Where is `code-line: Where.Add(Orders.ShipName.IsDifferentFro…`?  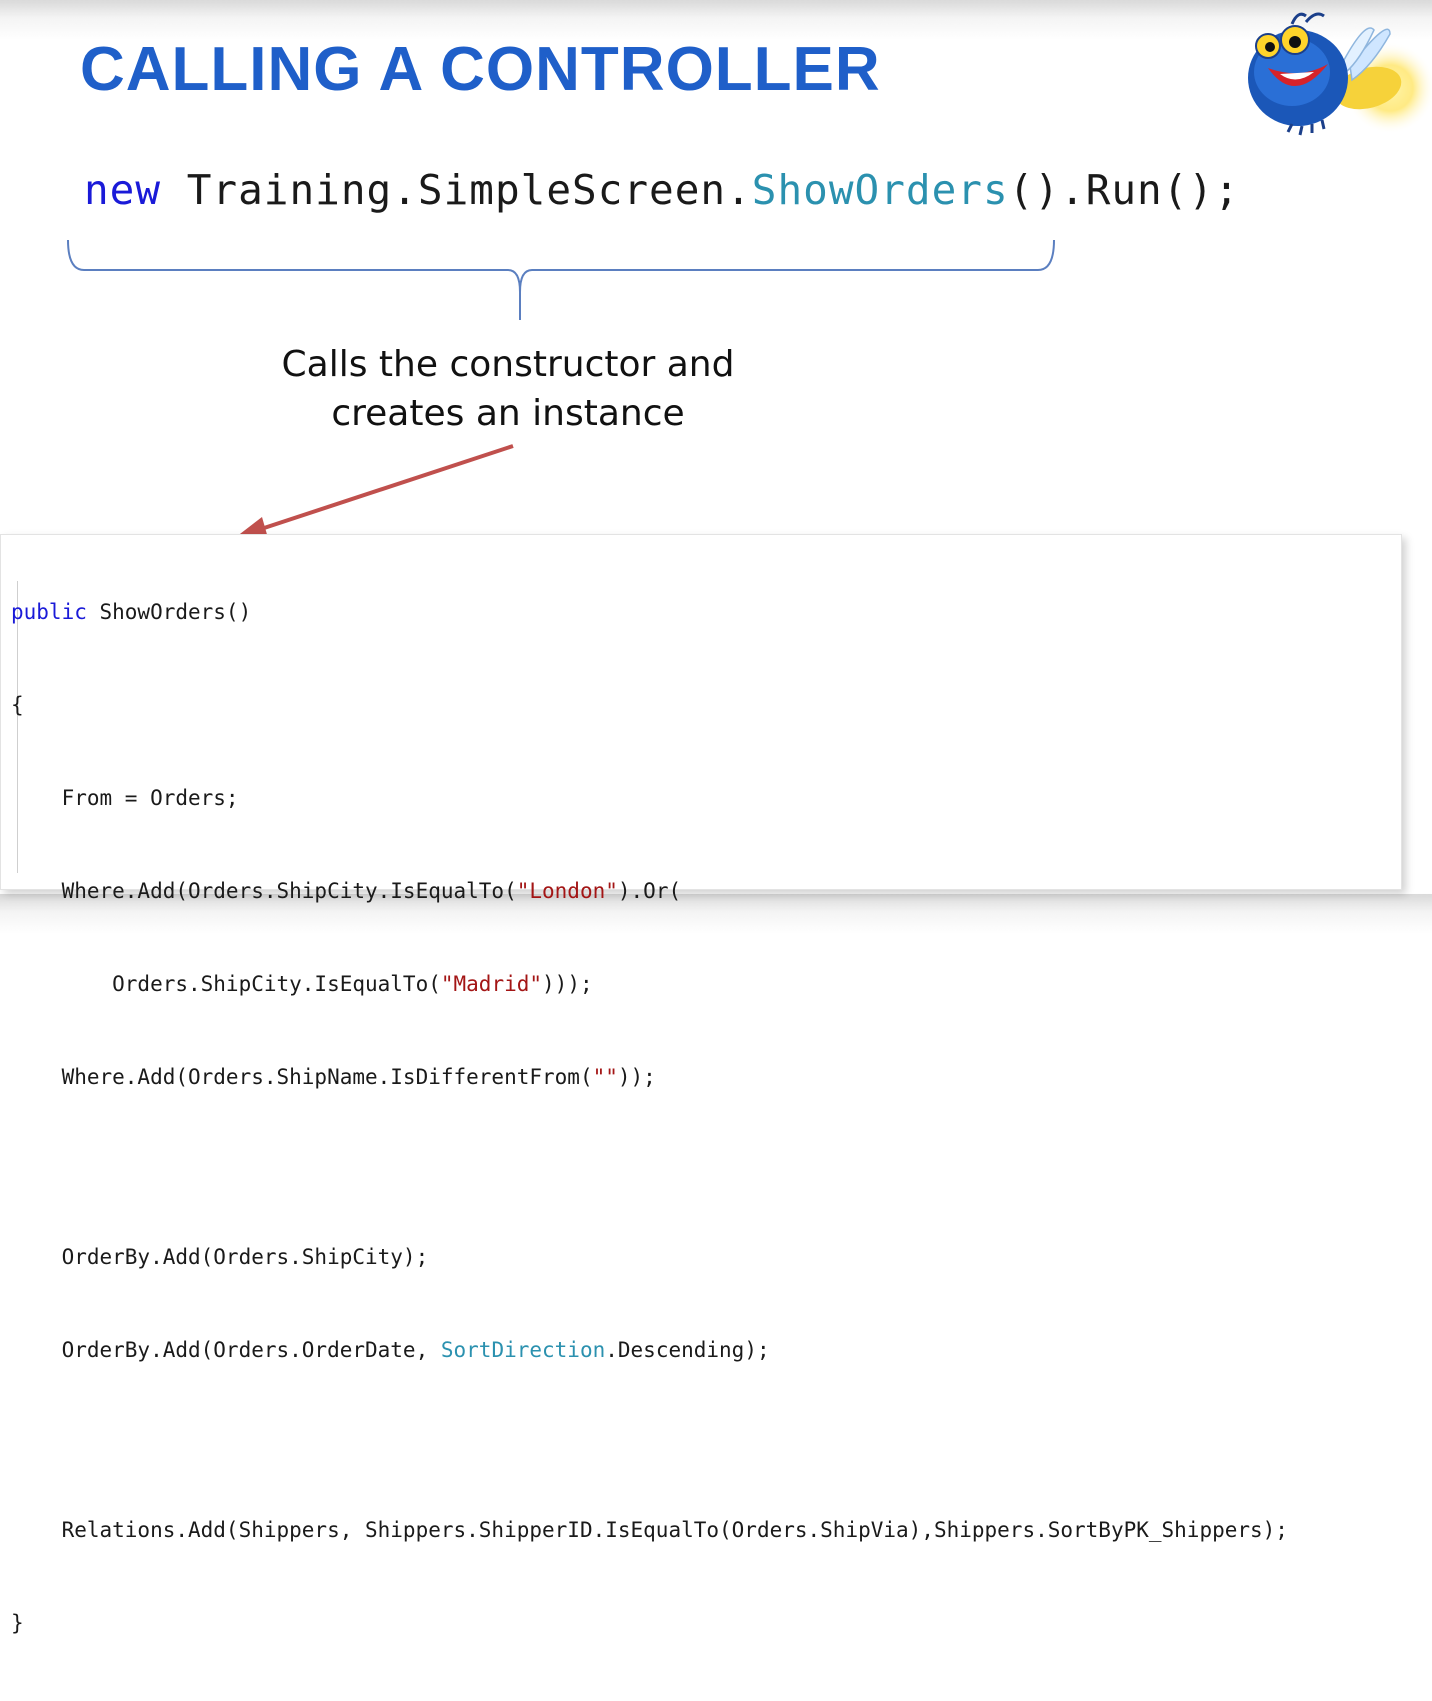
code-line: Where.Add(Orders.ShipName.IsDifferentFro… is located at coordinates (649, 1077).